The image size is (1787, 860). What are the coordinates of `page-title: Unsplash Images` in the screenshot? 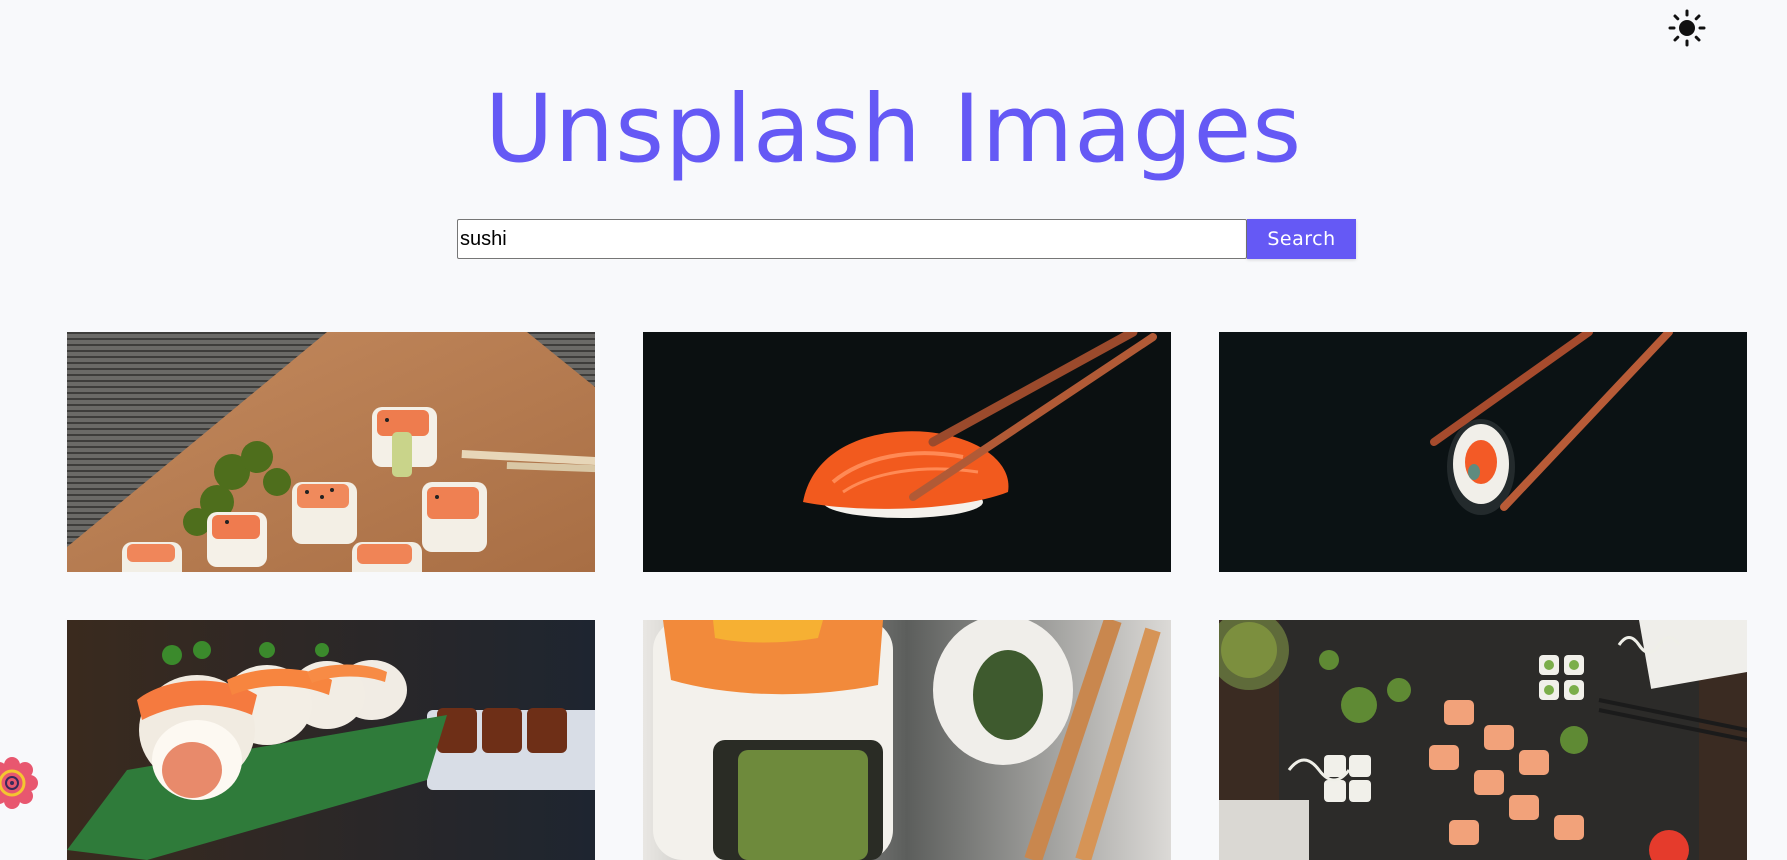 It's located at (893, 129).